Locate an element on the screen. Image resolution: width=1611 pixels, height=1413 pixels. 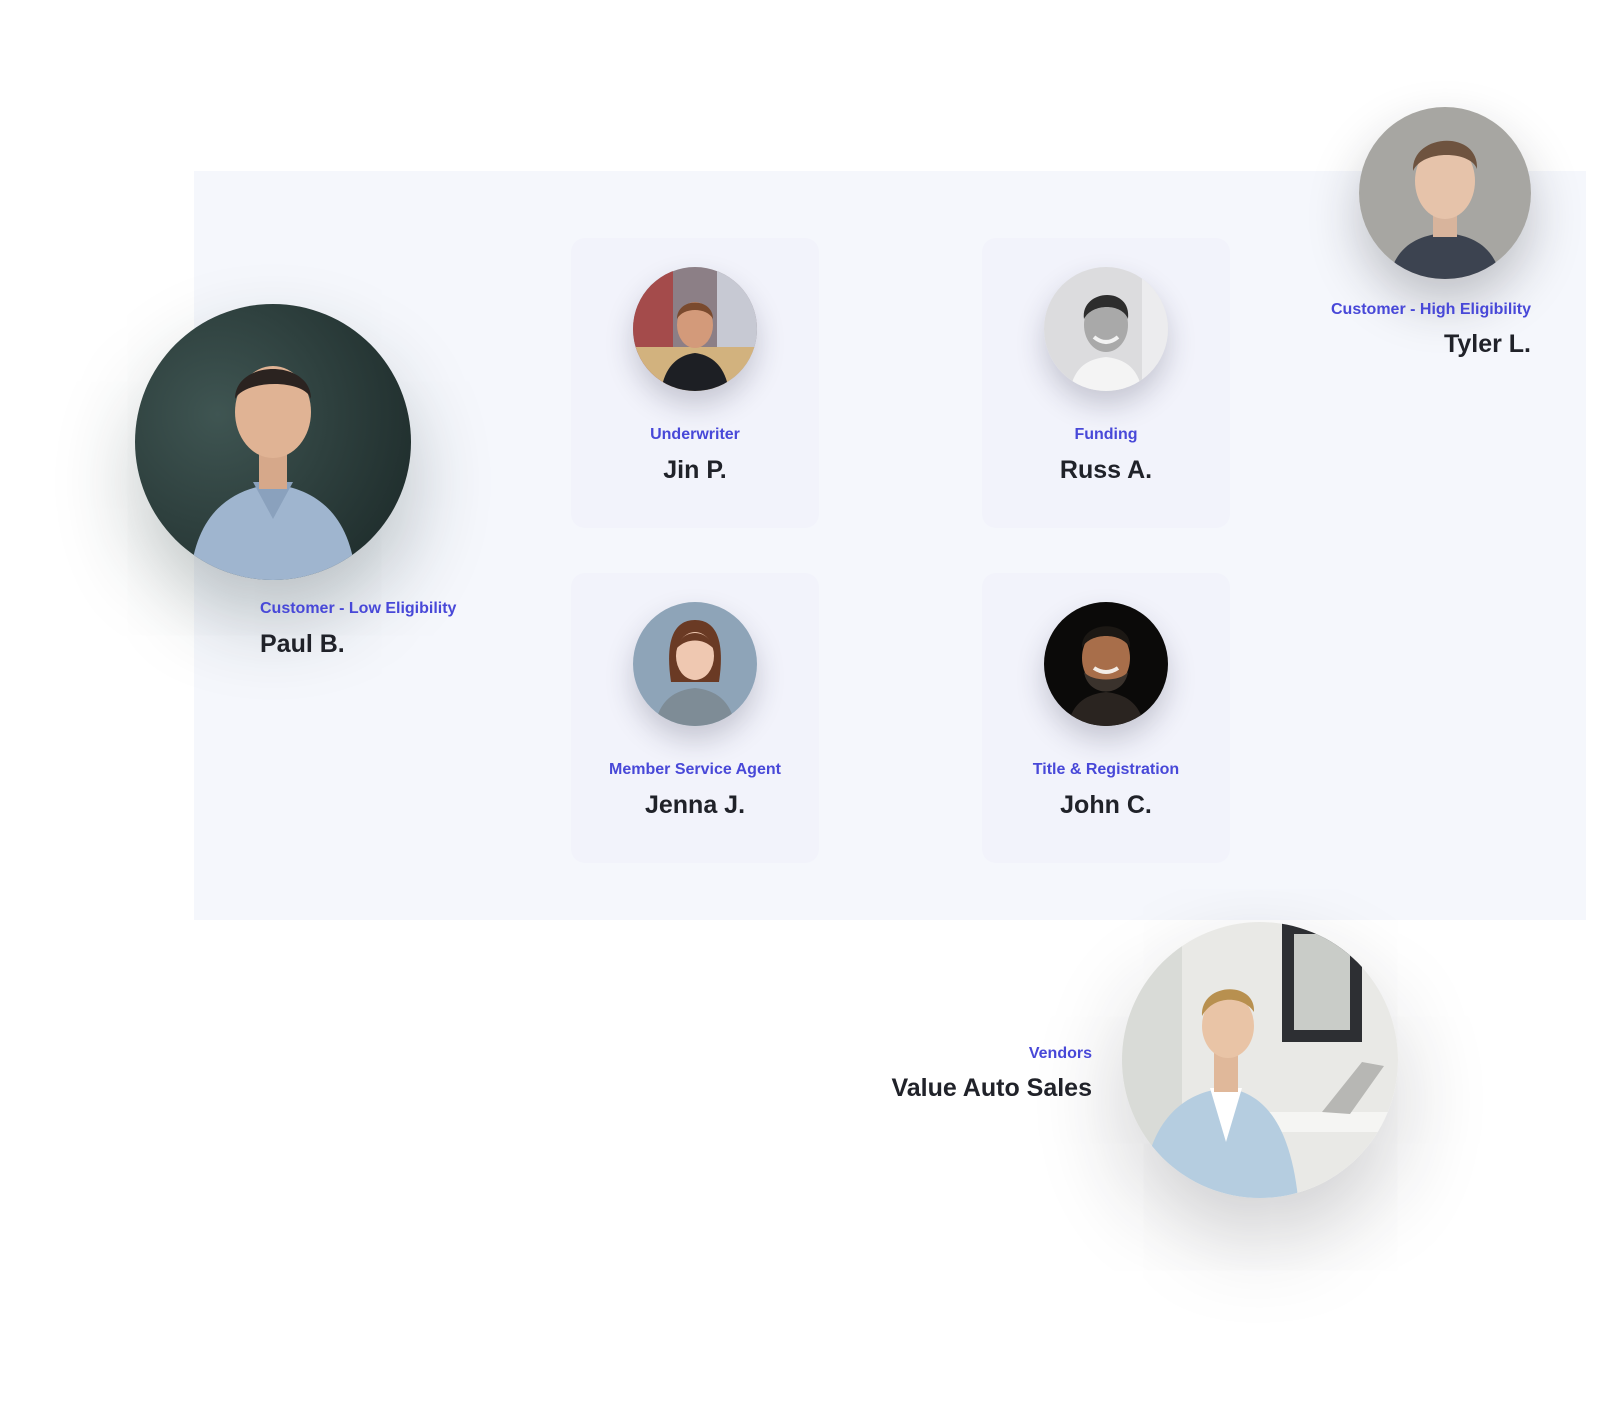
avatar-jenna is located at coordinates (695, 664).